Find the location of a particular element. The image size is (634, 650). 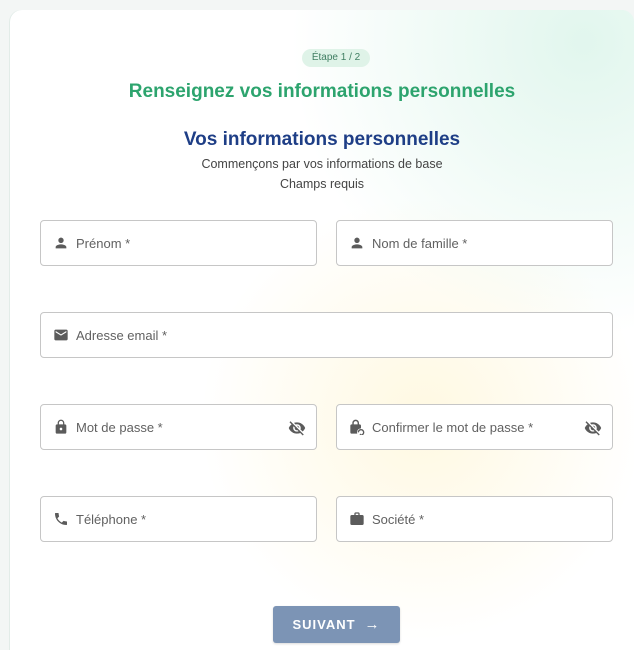

section-description: Commençons par vos informations de base is located at coordinates (322, 164).